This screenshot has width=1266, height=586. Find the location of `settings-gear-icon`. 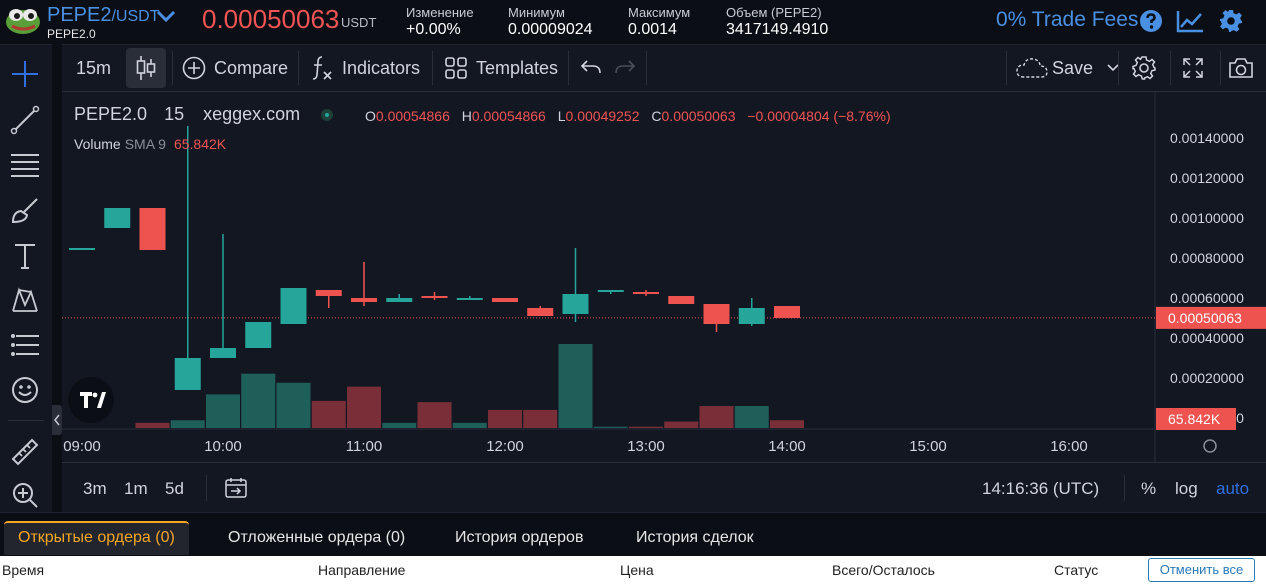

settings-gear-icon is located at coordinates (1231, 21).